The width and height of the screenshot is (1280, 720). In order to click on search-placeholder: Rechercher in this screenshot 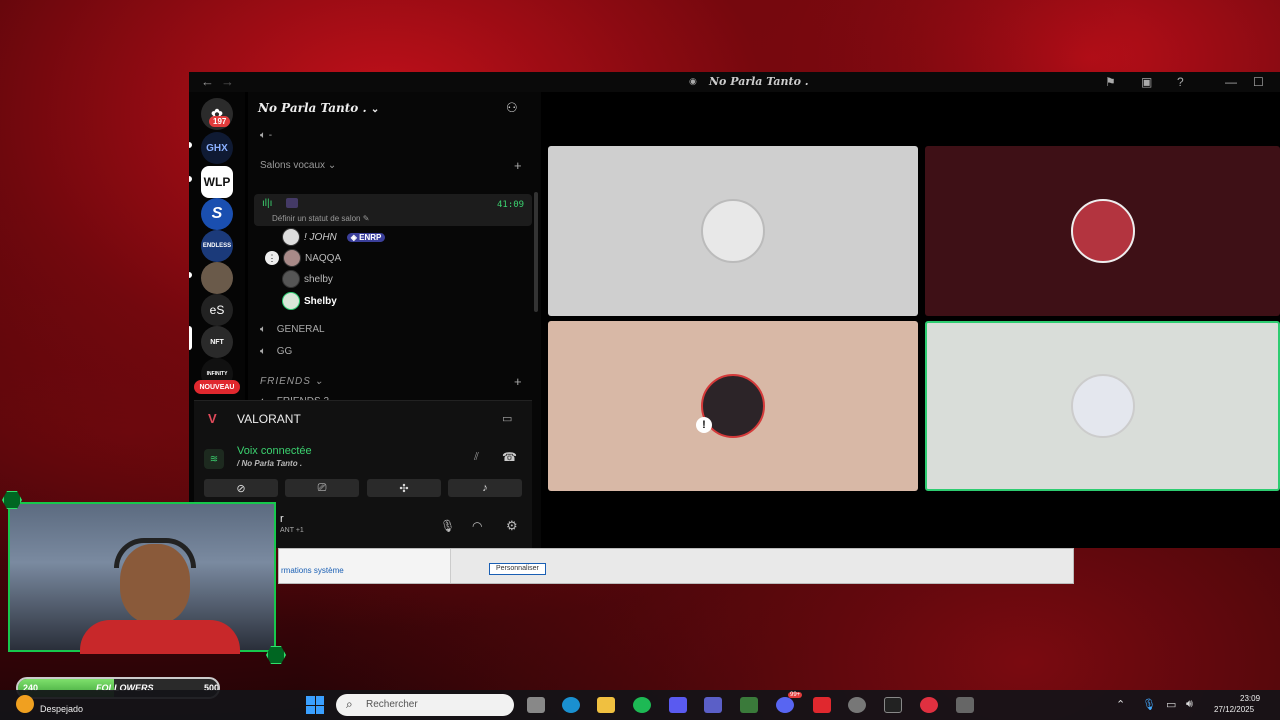, I will do `click(392, 704)`.